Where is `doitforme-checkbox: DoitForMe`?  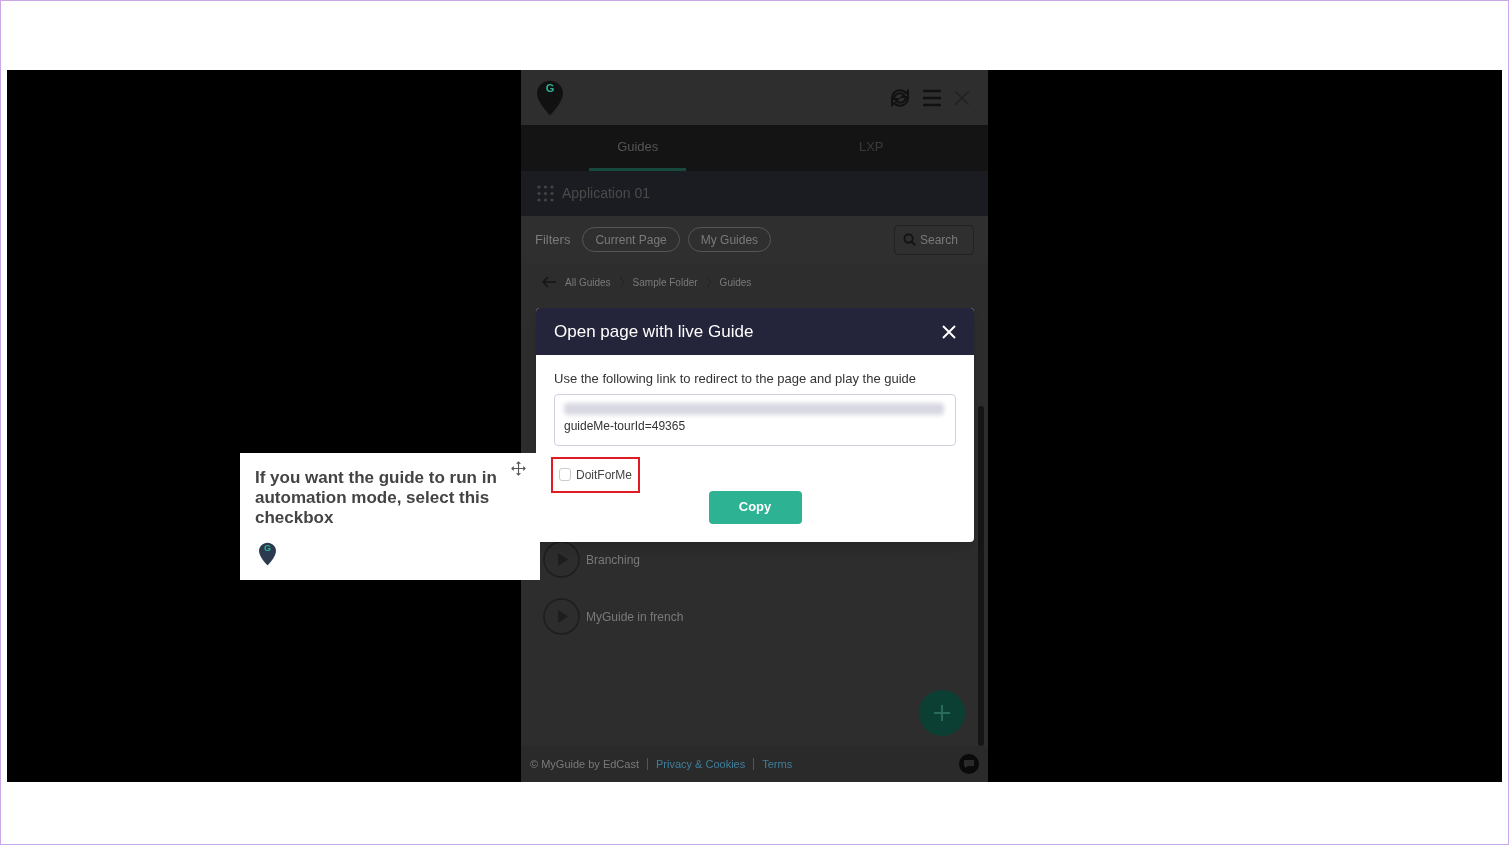
doitforme-checkbox: DoitForMe is located at coordinates (595, 474).